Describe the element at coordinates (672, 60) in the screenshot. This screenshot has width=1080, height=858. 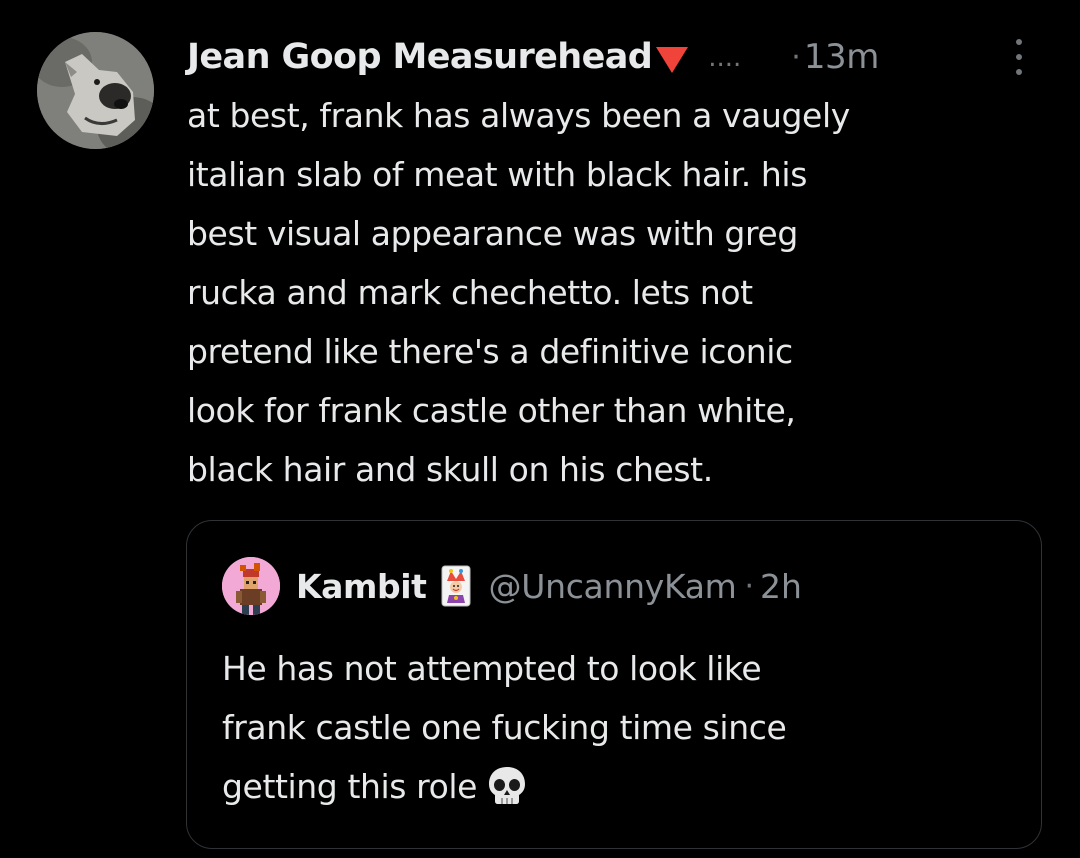
I see `red-triangle-down-icon` at that location.